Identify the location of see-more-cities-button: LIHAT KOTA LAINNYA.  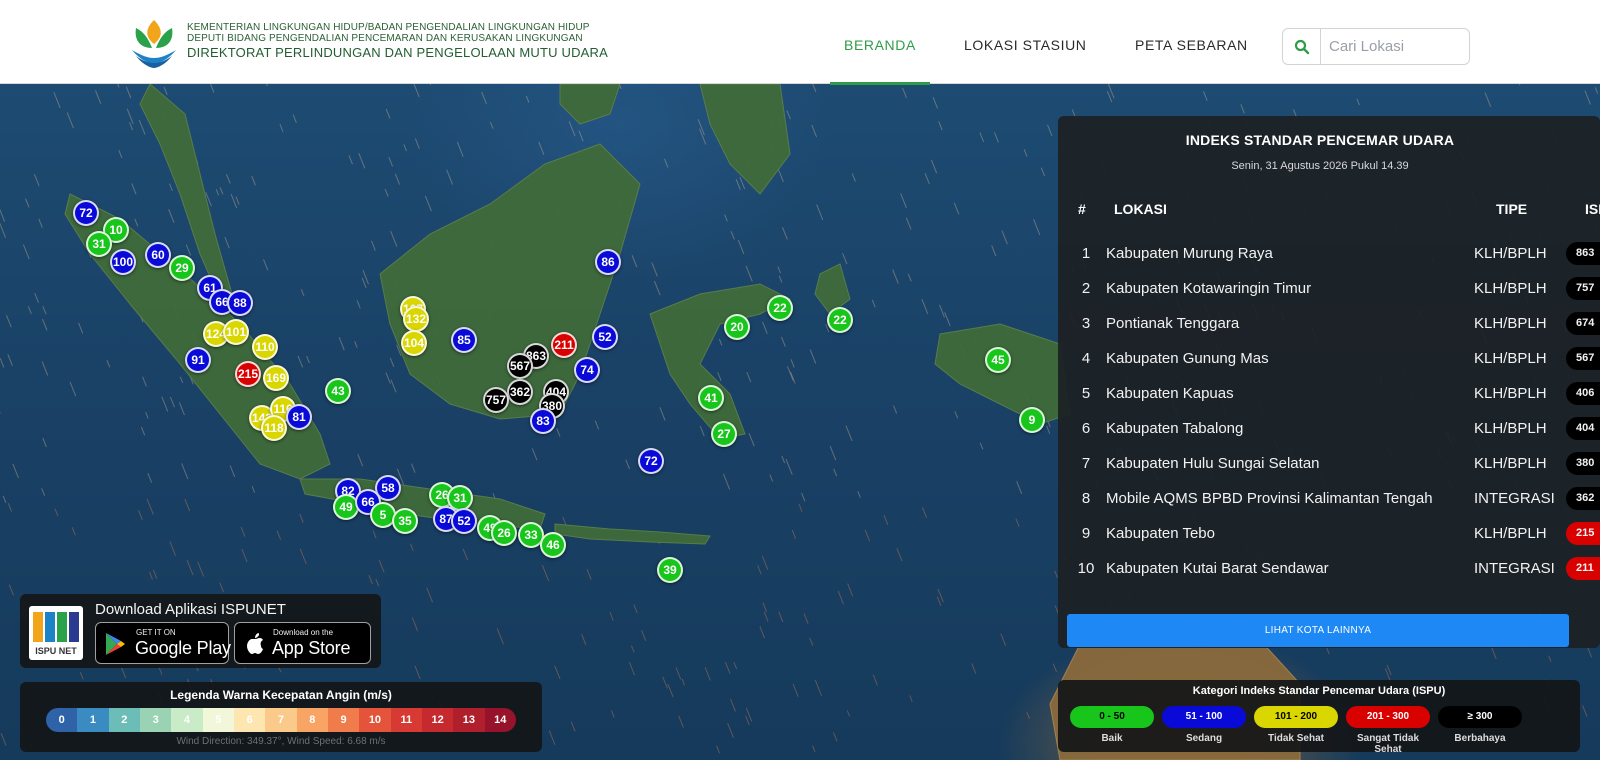
(1318, 630).